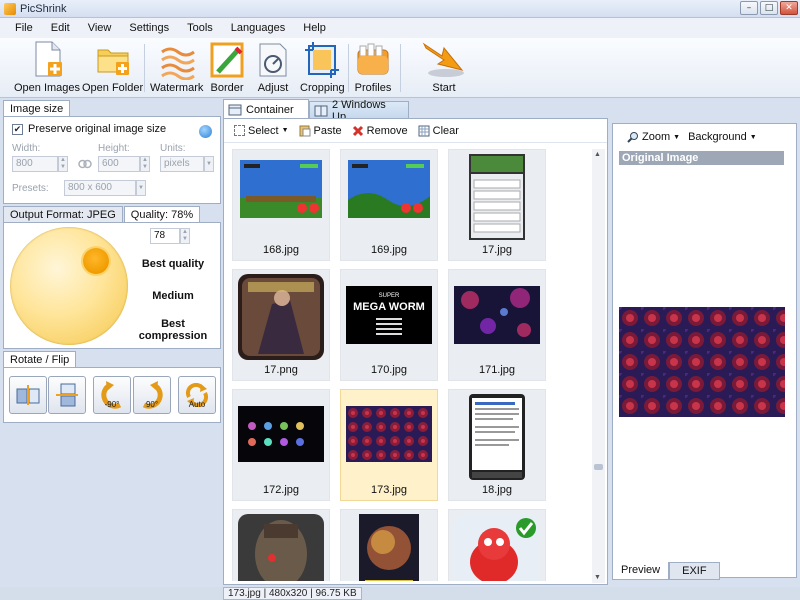 This screenshot has height=600, width=800. Describe the element at coordinates (185, 236) in the screenshot. I see `quality-spinner: ▲ ▼` at that location.